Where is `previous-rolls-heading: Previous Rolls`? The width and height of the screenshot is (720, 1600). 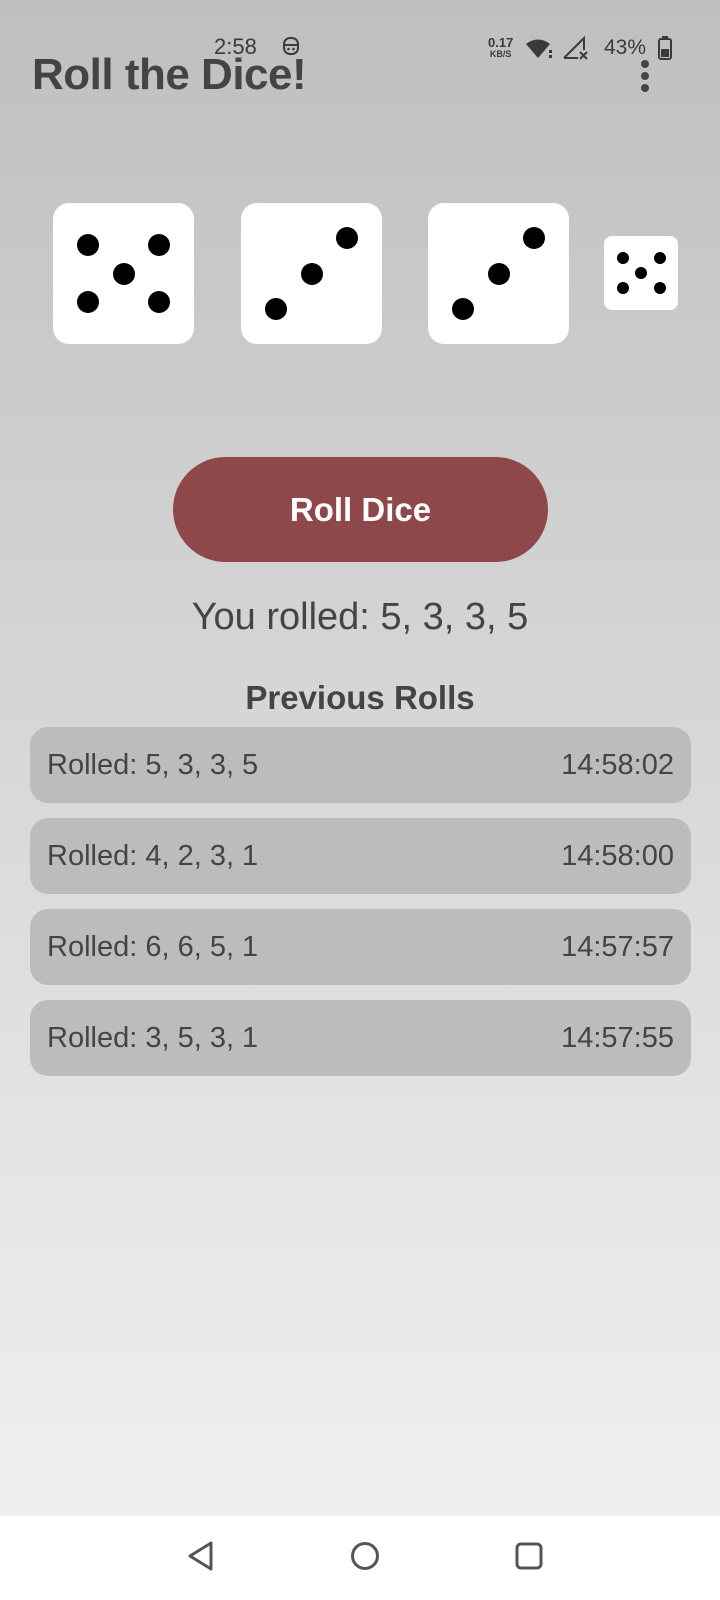 previous-rolls-heading: Previous Rolls is located at coordinates (360, 697).